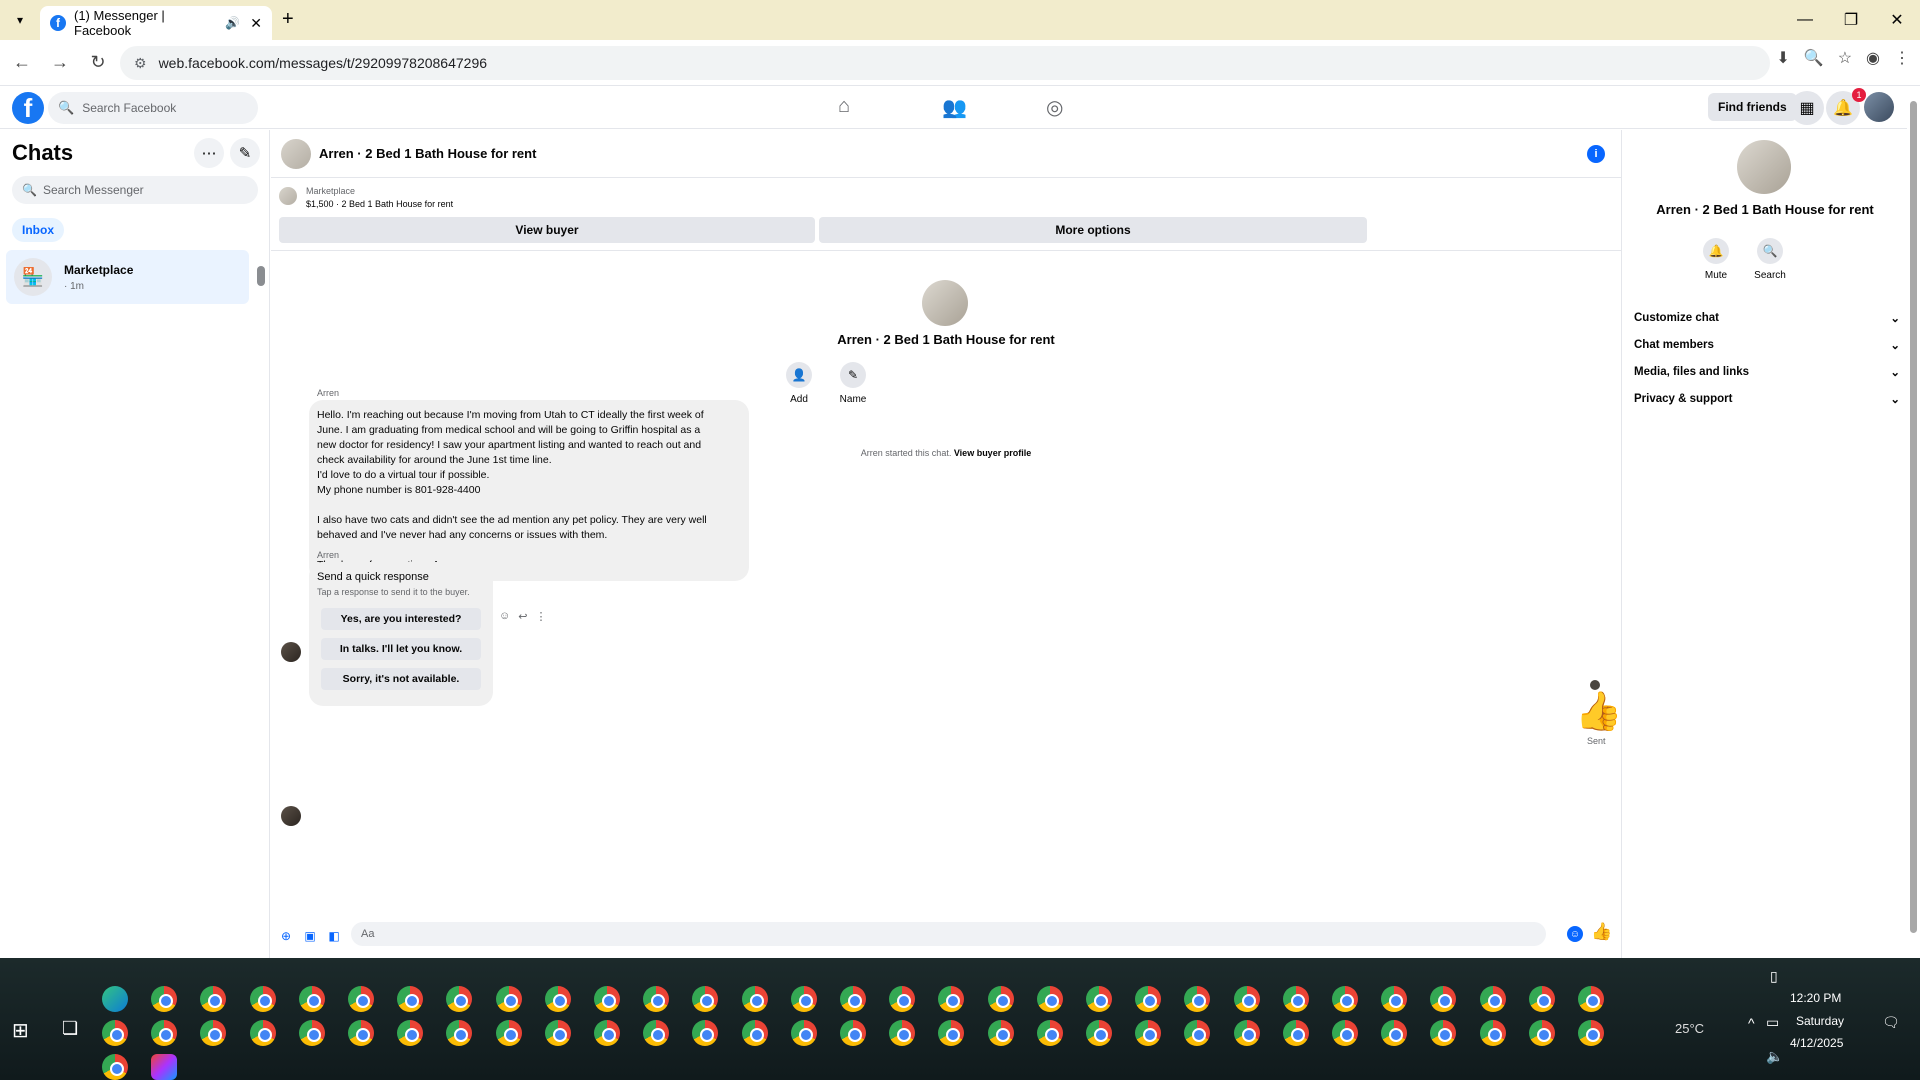  Describe the element at coordinates (115, 999) in the screenshot. I see `edge-browser-icon` at that location.